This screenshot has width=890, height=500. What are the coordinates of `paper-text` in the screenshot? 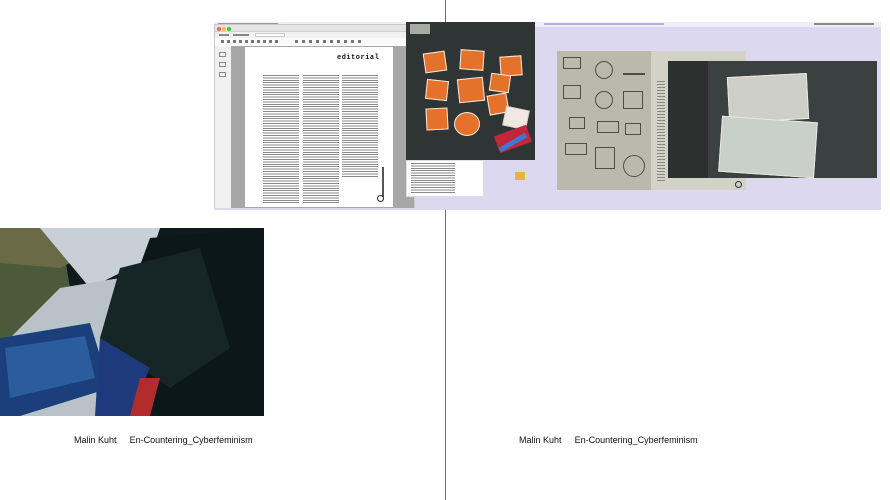 It's located at (661, 131).